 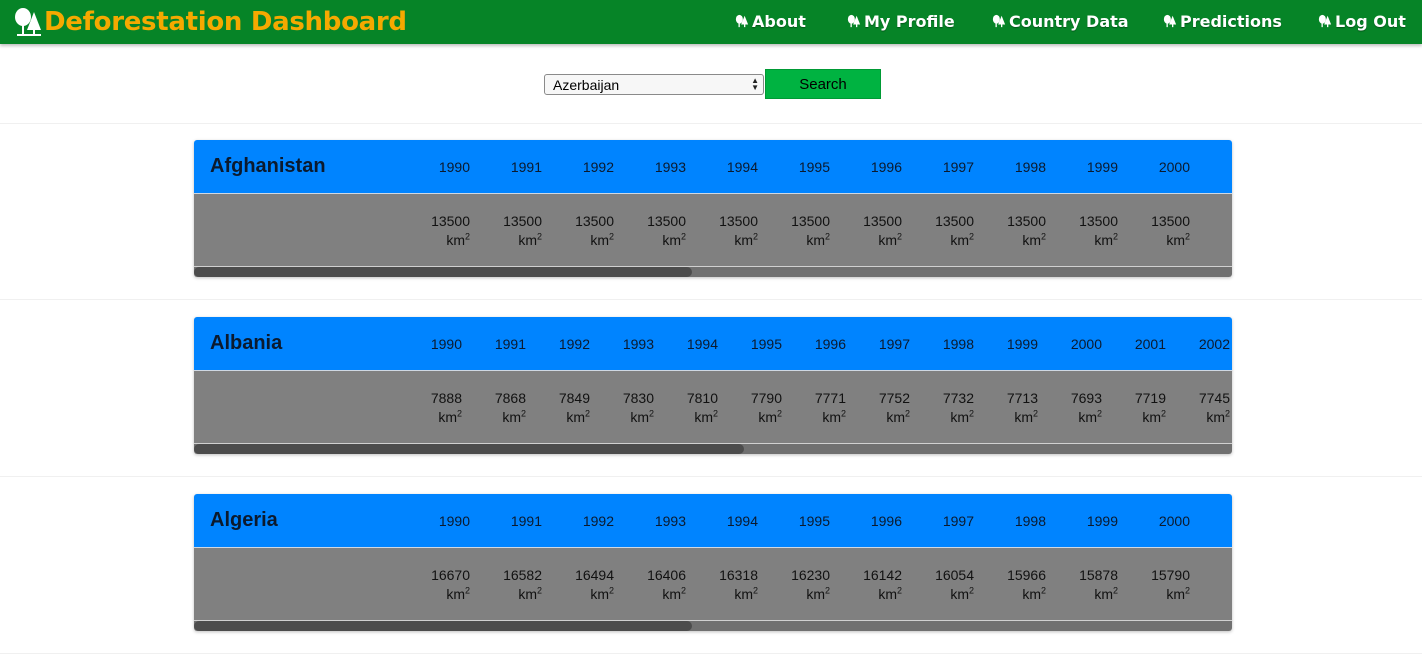 What do you see at coordinates (244, 520) in the screenshot?
I see `country-name: Algeria` at bounding box center [244, 520].